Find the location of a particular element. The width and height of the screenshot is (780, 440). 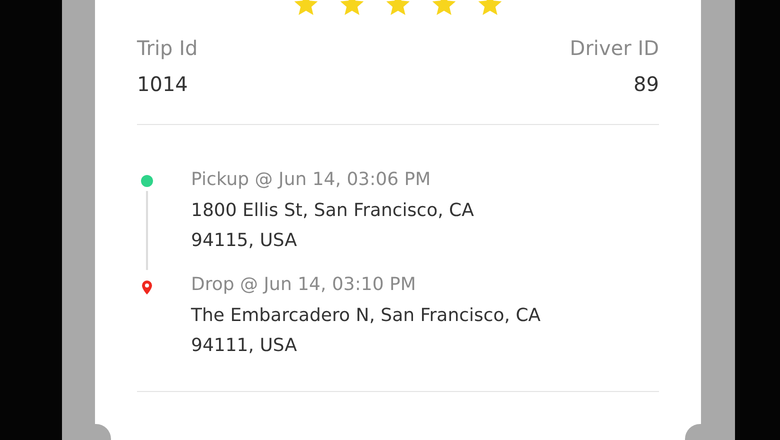

pickup-dot-icon is located at coordinates (147, 181).